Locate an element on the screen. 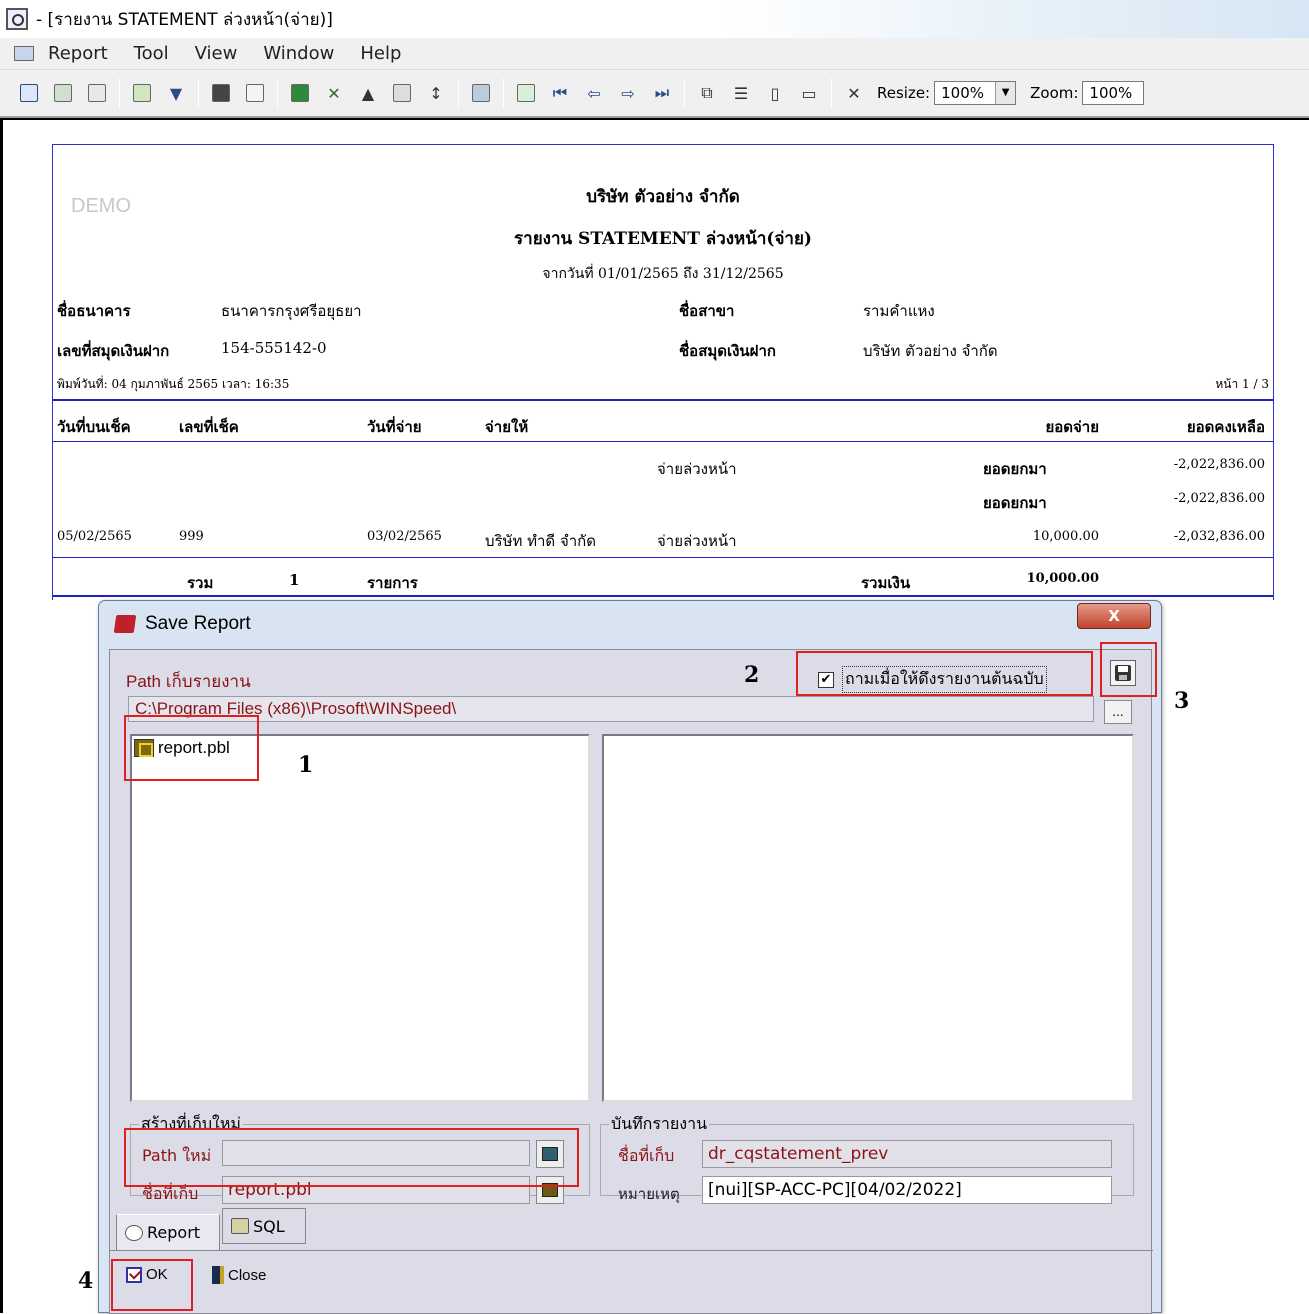  zoom-value: 100% is located at coordinates (1111, 93).